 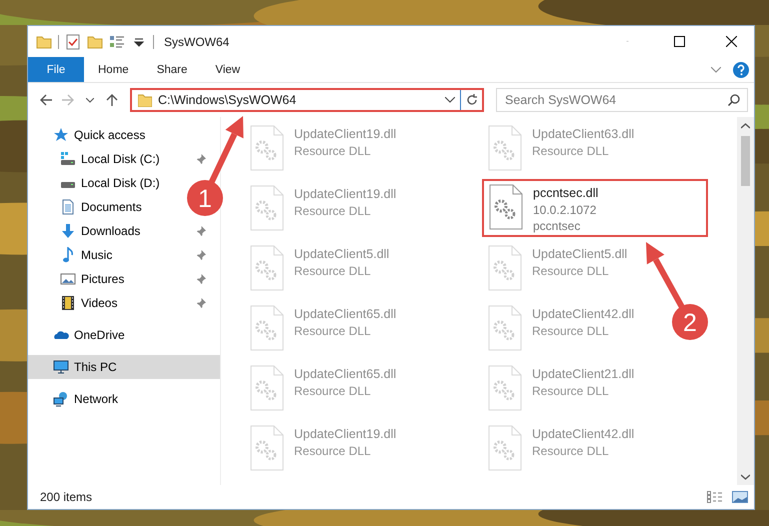 I want to click on nav-item: Pictures, so click(x=124, y=279).